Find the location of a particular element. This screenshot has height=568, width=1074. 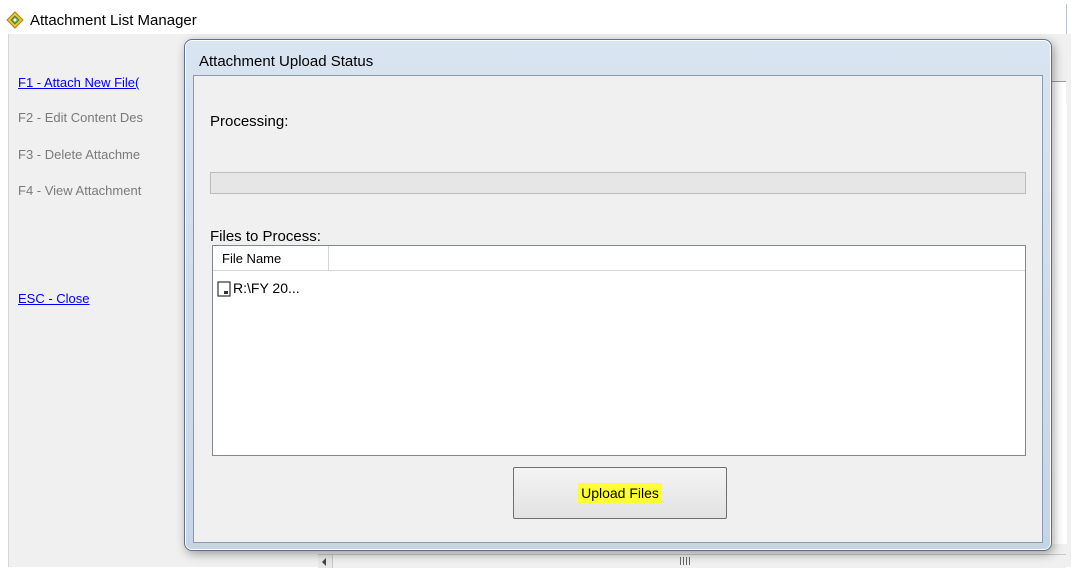

parent-window-title: Attachment List Manager is located at coordinates (113, 20).